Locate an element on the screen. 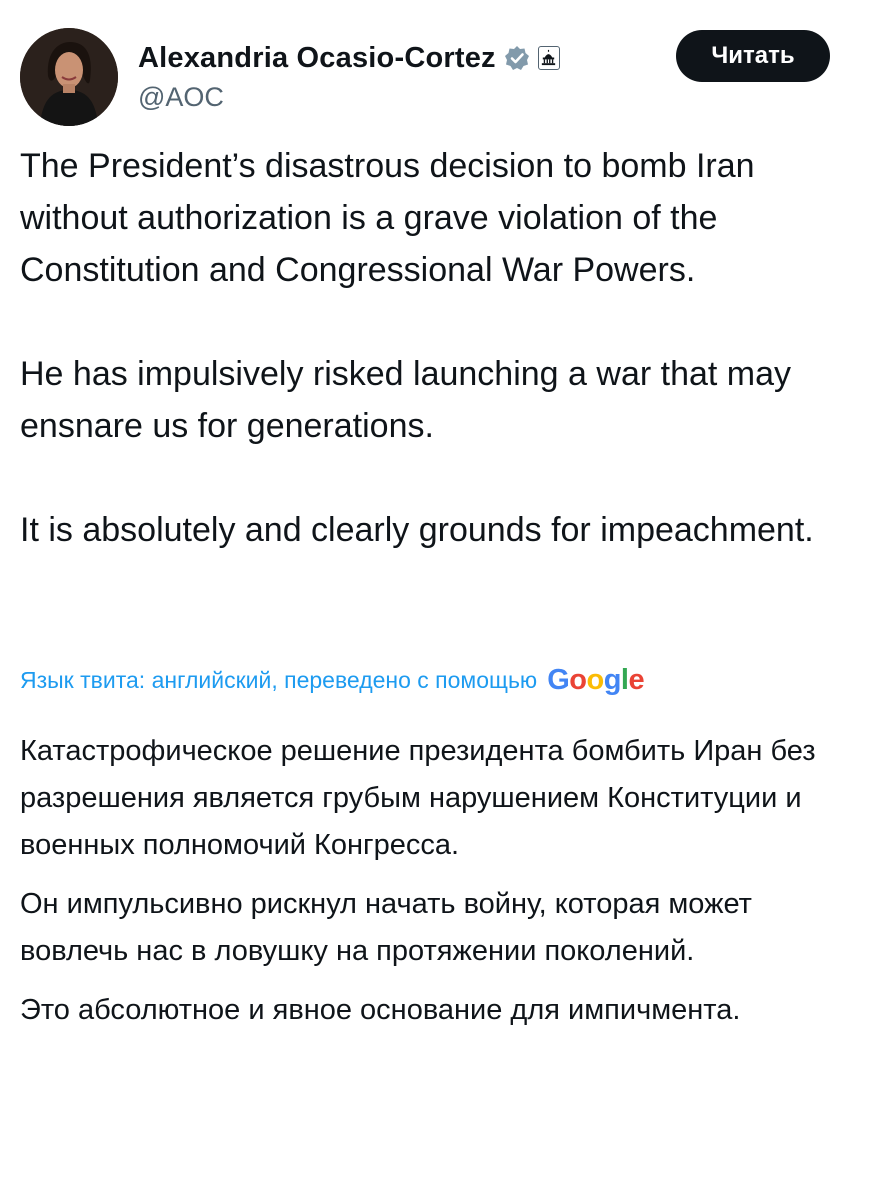 The image size is (869, 1200). author-name-row: Alexandria Ocasio-Cortez is located at coordinates (349, 58).